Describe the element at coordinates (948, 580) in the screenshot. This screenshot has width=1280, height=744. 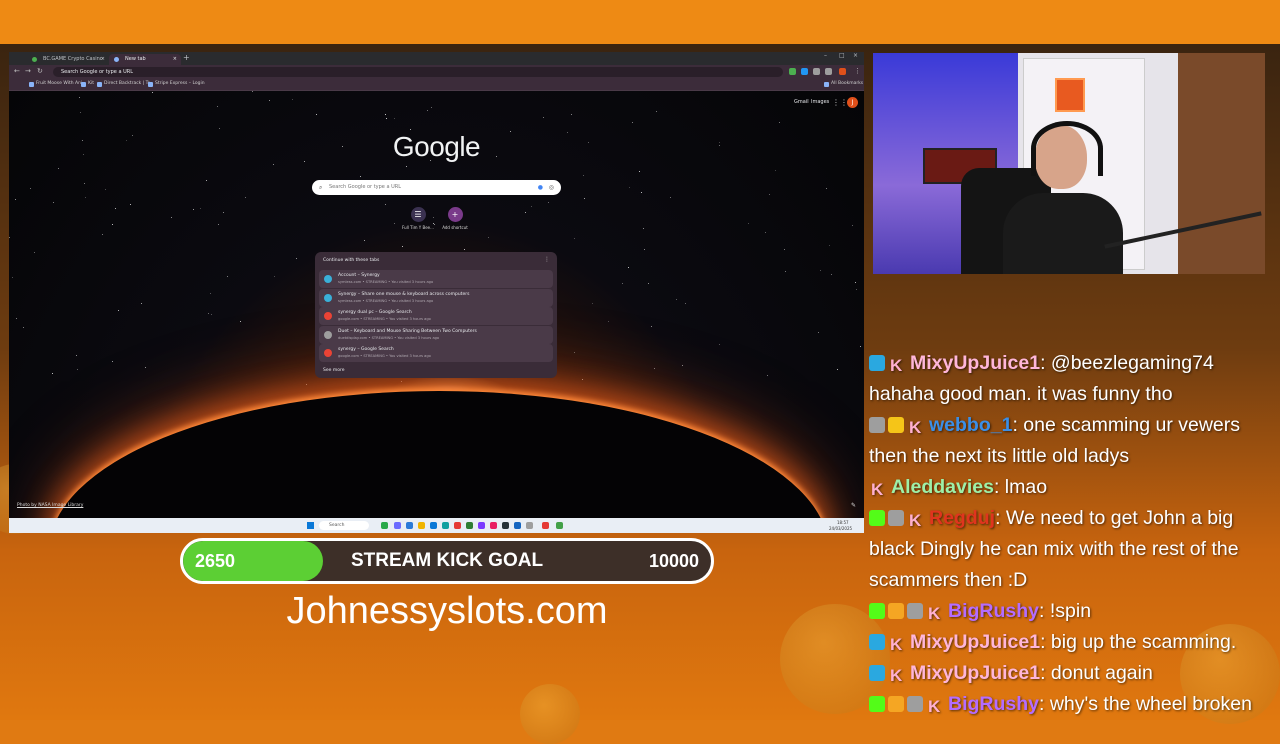
I see `chat-text: scammers then :D` at that location.